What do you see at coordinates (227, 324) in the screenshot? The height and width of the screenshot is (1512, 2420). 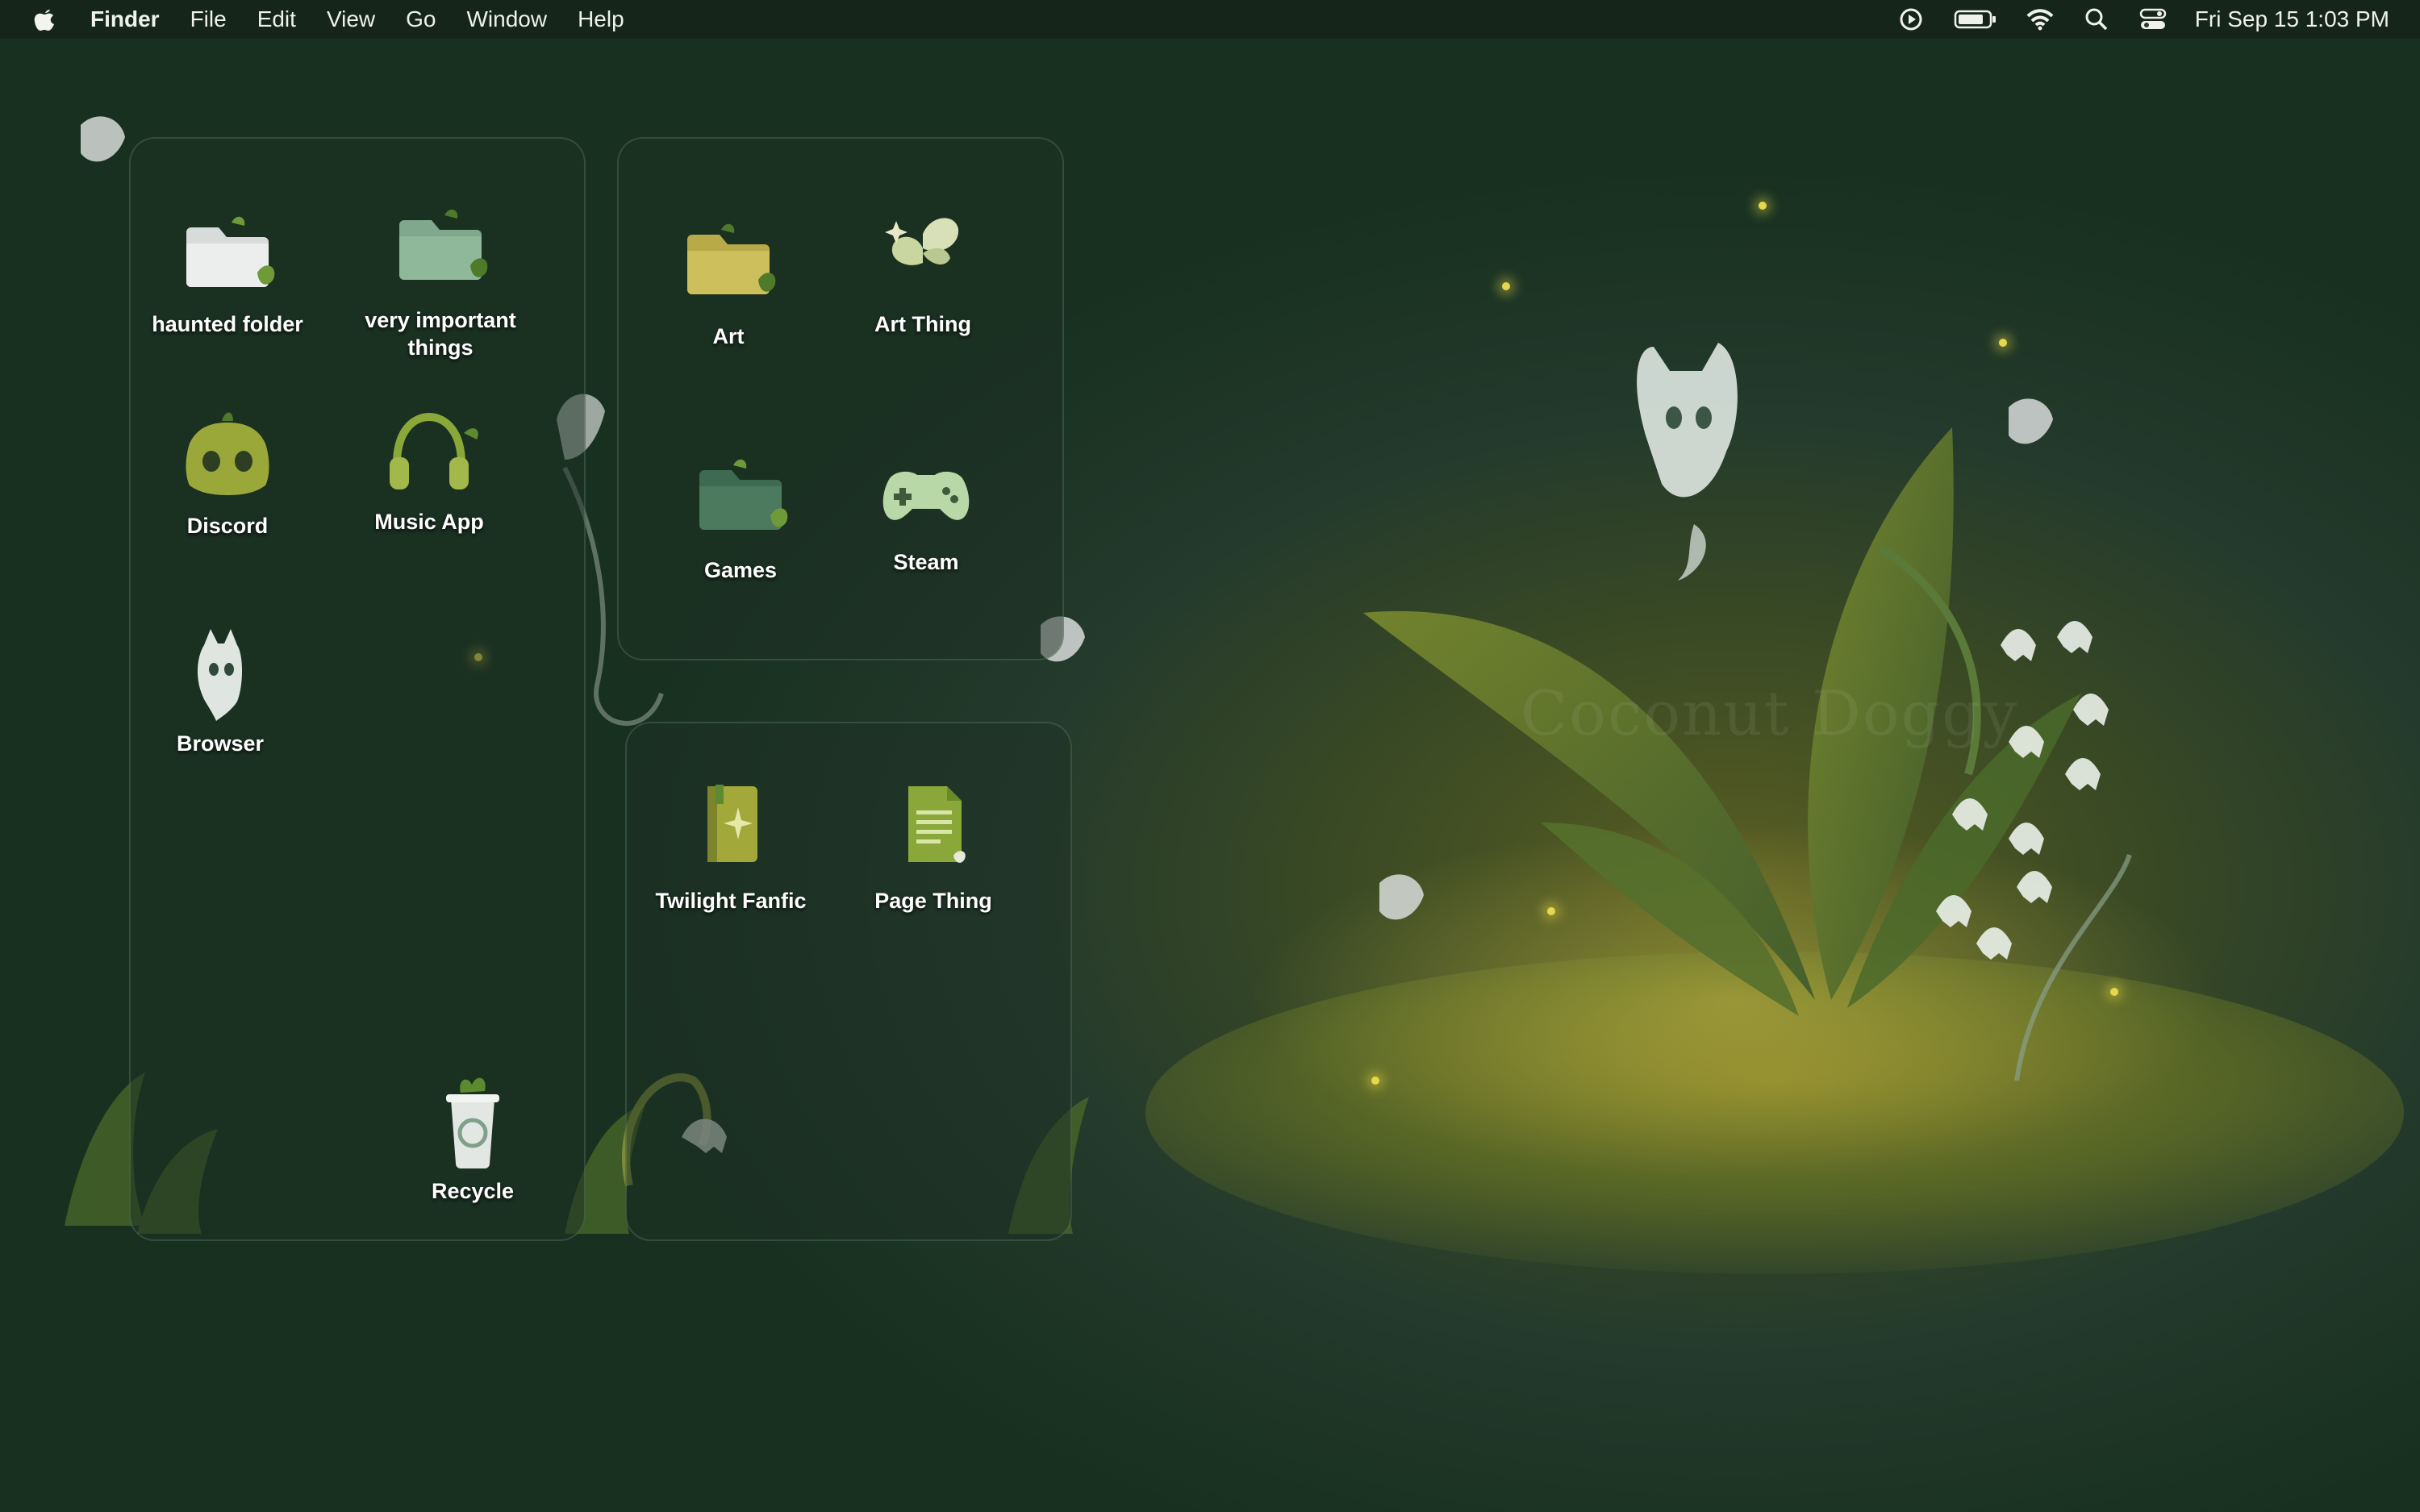 I see `icon-label: haunted folder` at bounding box center [227, 324].